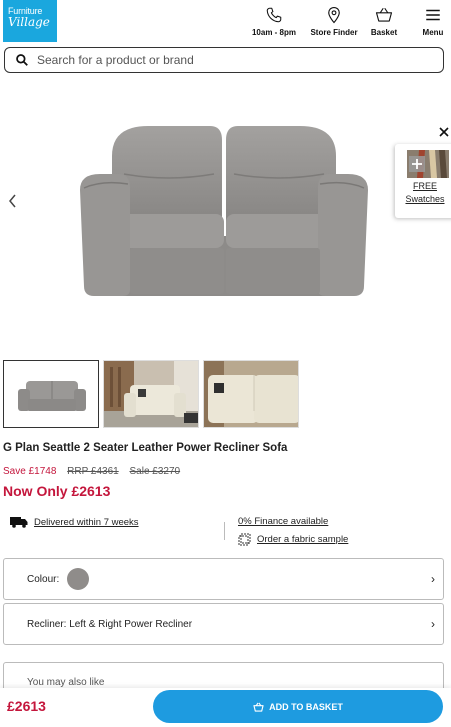 This screenshot has height=727, width=451. Describe the element at coordinates (224, 211) in the screenshot. I see `product-image` at that location.